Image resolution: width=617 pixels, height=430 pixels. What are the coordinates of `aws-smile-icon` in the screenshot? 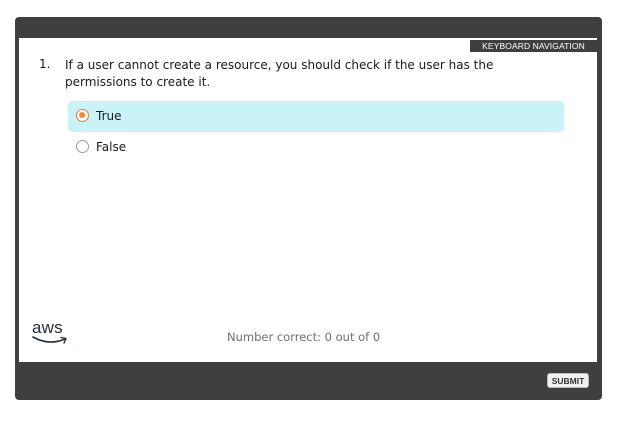 It's located at (49, 340).